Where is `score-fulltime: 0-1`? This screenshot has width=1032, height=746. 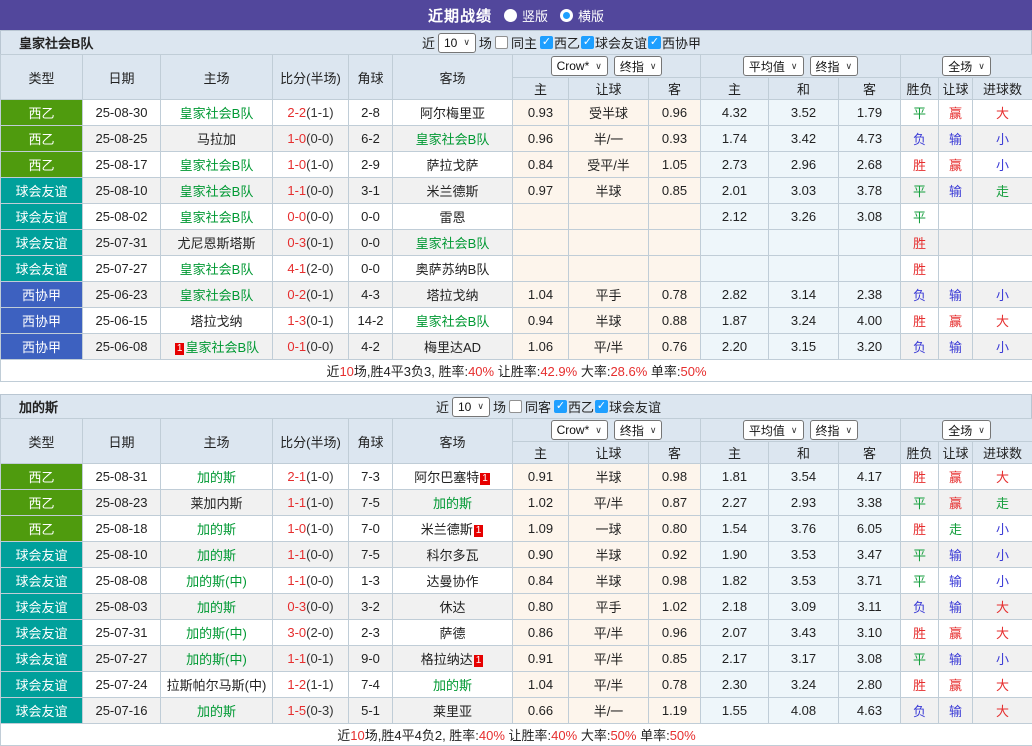 score-fulltime: 0-1 is located at coordinates (296, 346).